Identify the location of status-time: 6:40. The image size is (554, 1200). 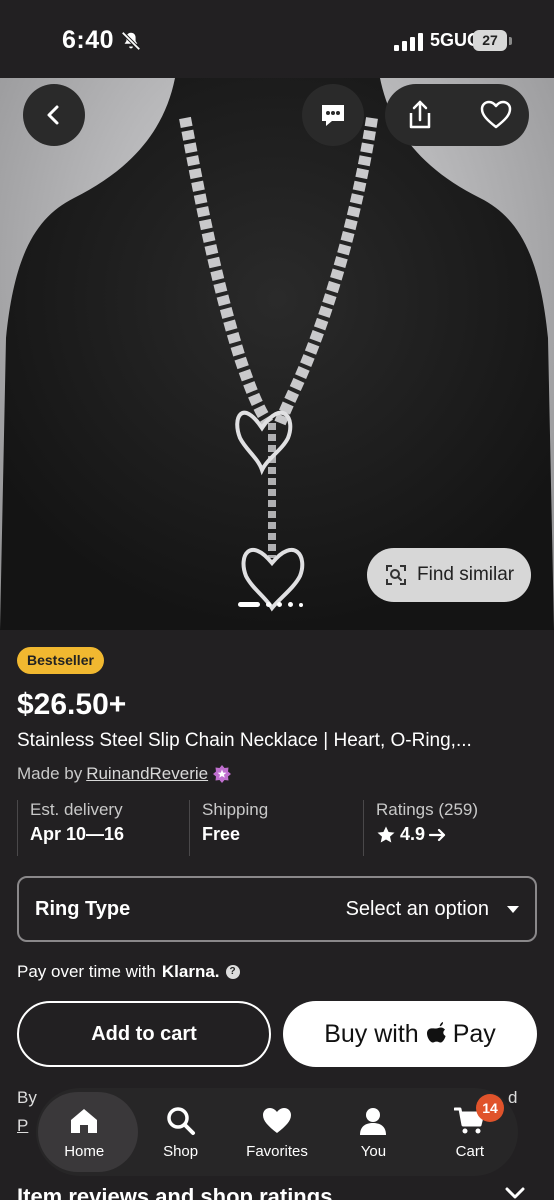
(88, 40).